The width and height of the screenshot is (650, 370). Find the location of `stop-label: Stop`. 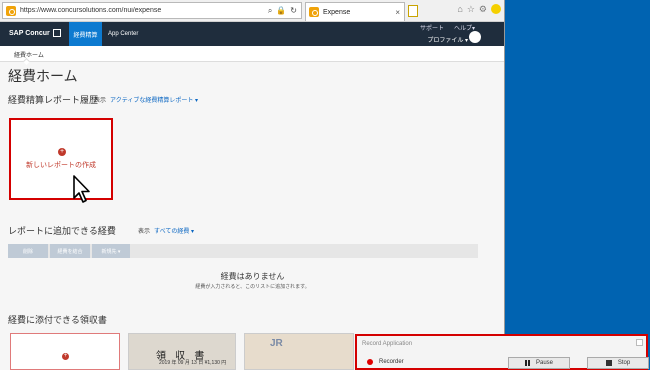

stop-label: Stop is located at coordinates (624, 363).